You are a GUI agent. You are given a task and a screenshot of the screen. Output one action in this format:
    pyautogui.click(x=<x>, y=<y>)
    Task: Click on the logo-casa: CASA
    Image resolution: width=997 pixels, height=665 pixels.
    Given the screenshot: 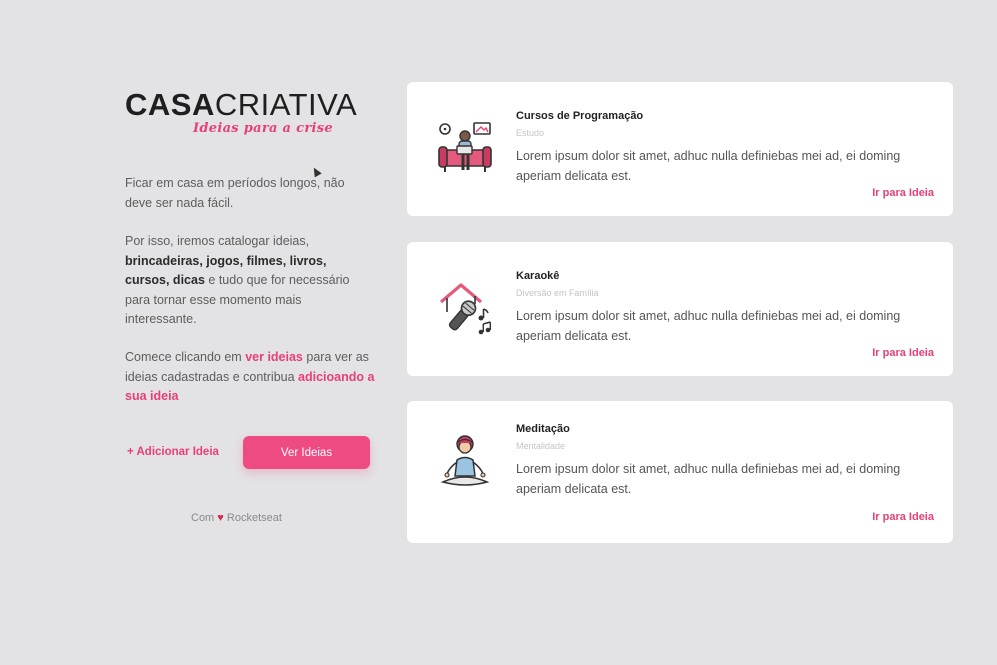 What is the action you would take?
    pyautogui.click(x=170, y=104)
    